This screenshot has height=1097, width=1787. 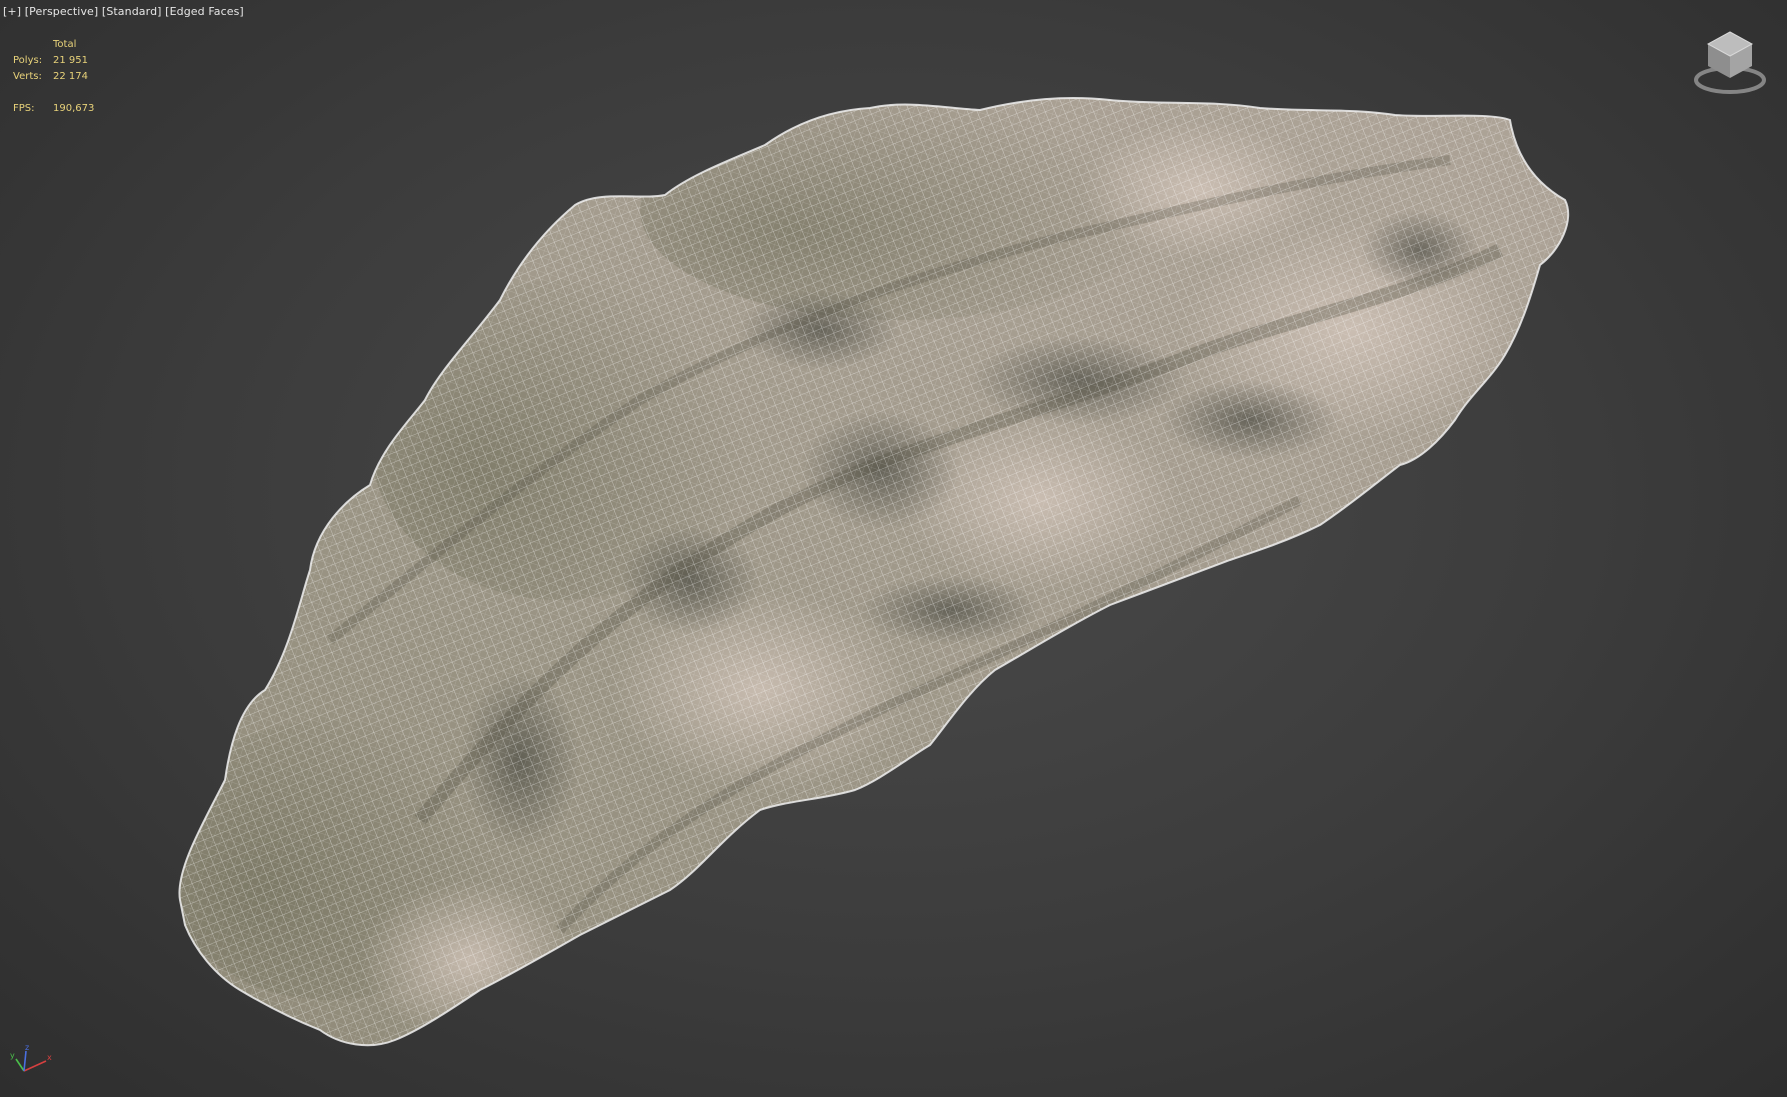 I want to click on viewport-plus-menu: [+], so click(x=12, y=11).